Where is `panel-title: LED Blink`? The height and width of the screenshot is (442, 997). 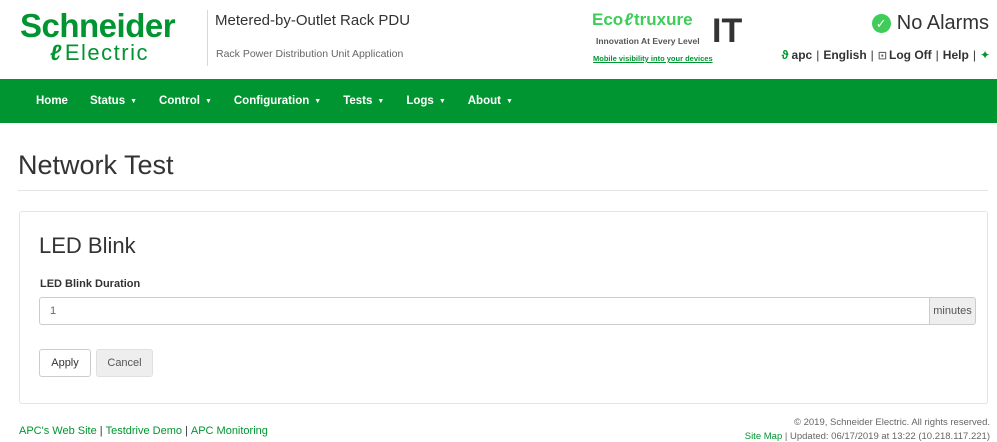 panel-title: LED Blink is located at coordinates (87, 245).